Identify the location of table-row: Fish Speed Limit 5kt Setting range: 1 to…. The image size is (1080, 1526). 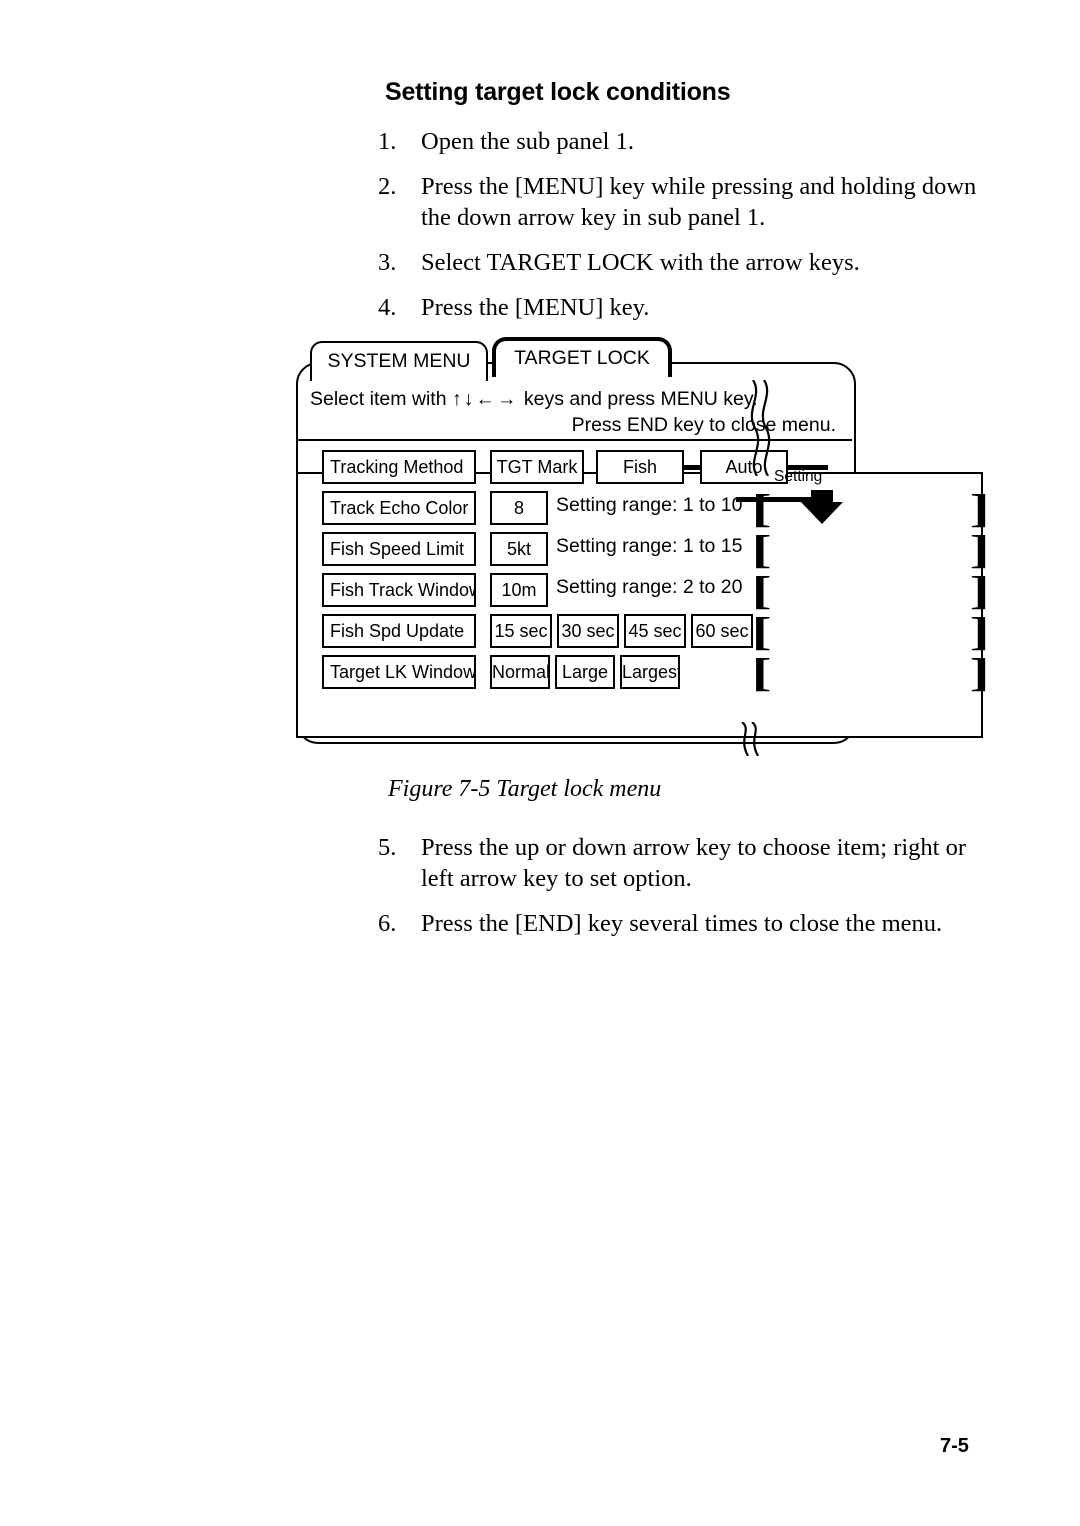
(643, 549).